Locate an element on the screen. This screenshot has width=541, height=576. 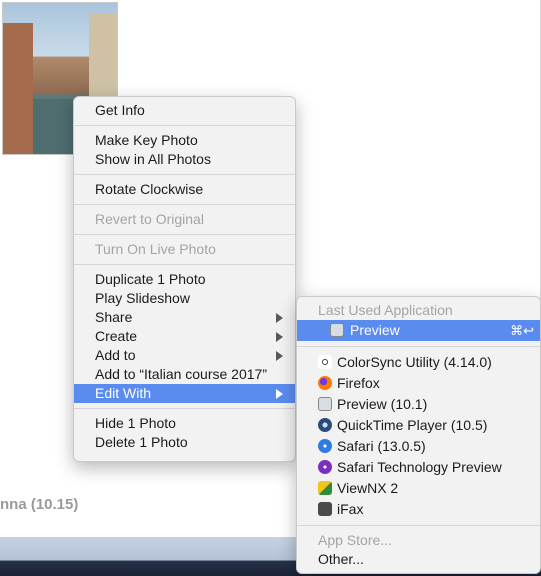
menu-item-add-to: Add to is located at coordinates (184, 355).